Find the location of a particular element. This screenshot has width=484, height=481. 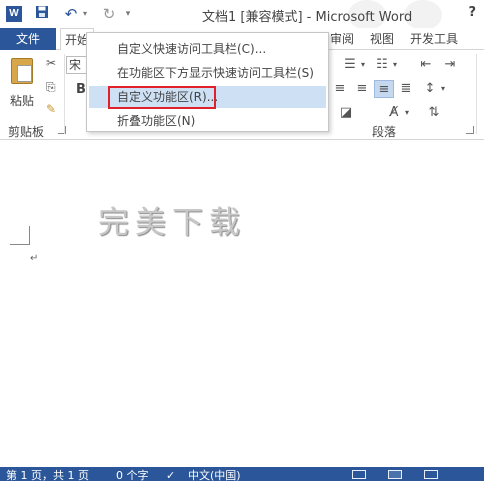

asian-layout-icon: A̸ is located at coordinates (394, 113).